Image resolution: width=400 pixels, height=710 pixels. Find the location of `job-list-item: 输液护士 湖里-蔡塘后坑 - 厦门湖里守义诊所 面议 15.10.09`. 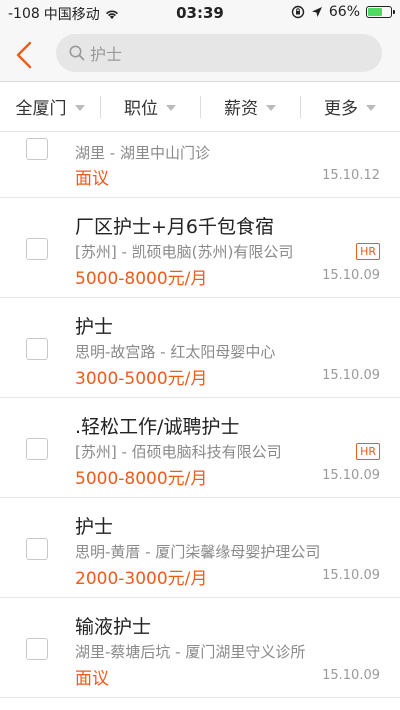

job-list-item: 输液护士 湖里-蔡塘后坑 - 厦门湖里守义诊所 面议 15.10.09 is located at coordinates (200, 648).